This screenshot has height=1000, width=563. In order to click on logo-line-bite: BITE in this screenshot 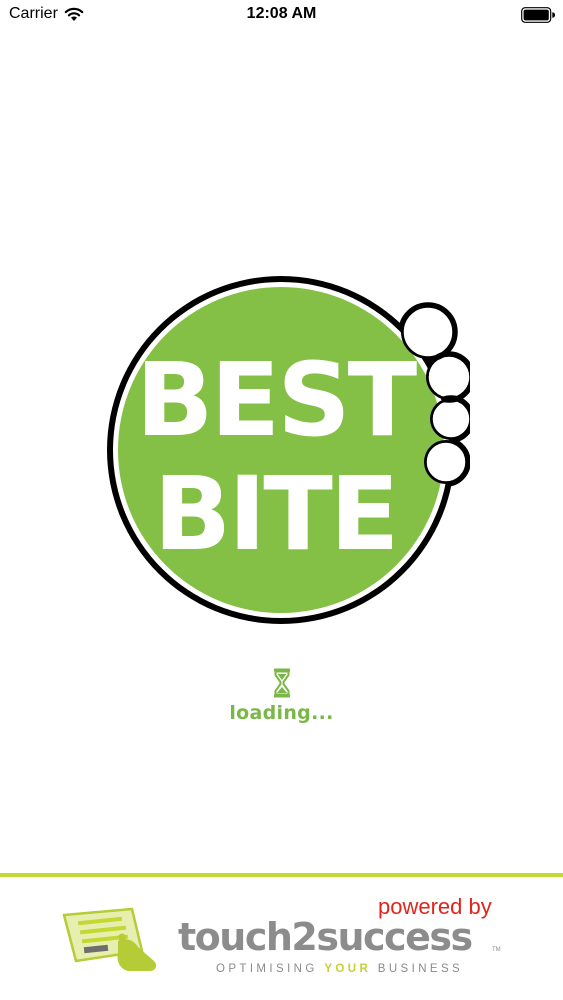, I will do `click(275, 514)`.